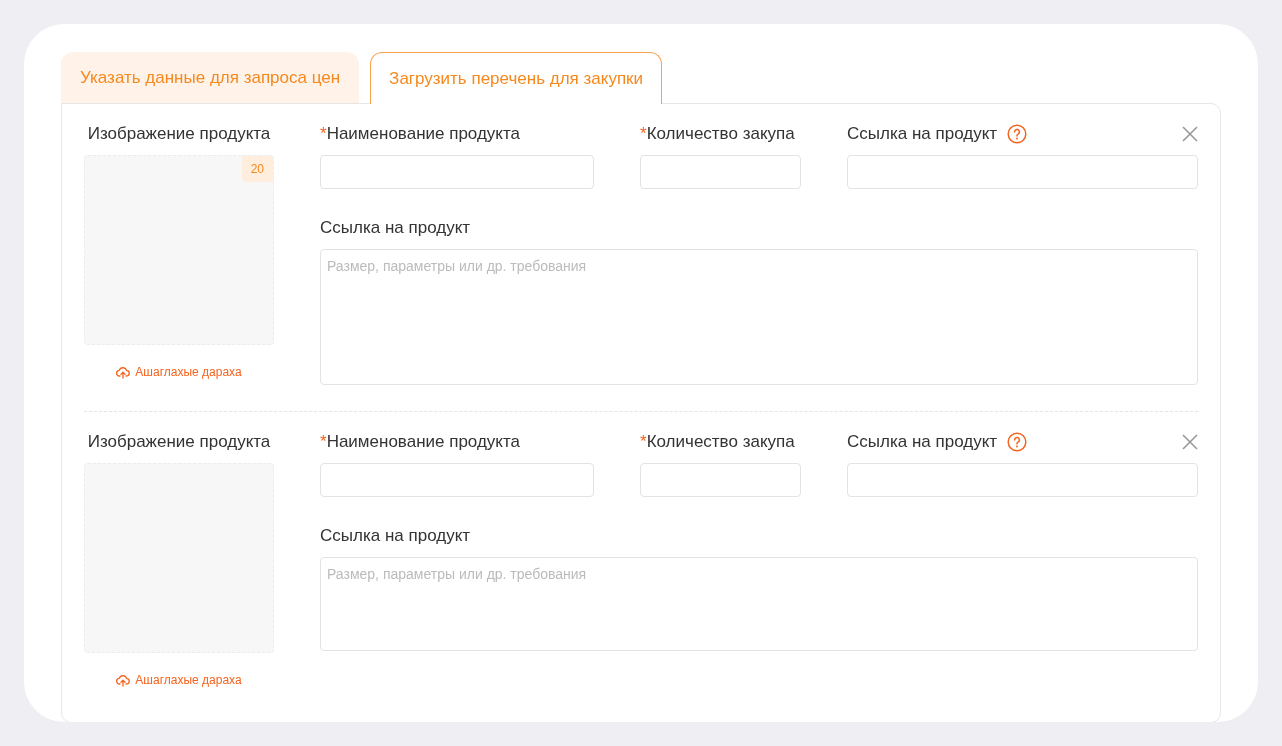  What do you see at coordinates (210, 77) in the screenshot?
I see `tab: Указать данные для запроса цен` at bounding box center [210, 77].